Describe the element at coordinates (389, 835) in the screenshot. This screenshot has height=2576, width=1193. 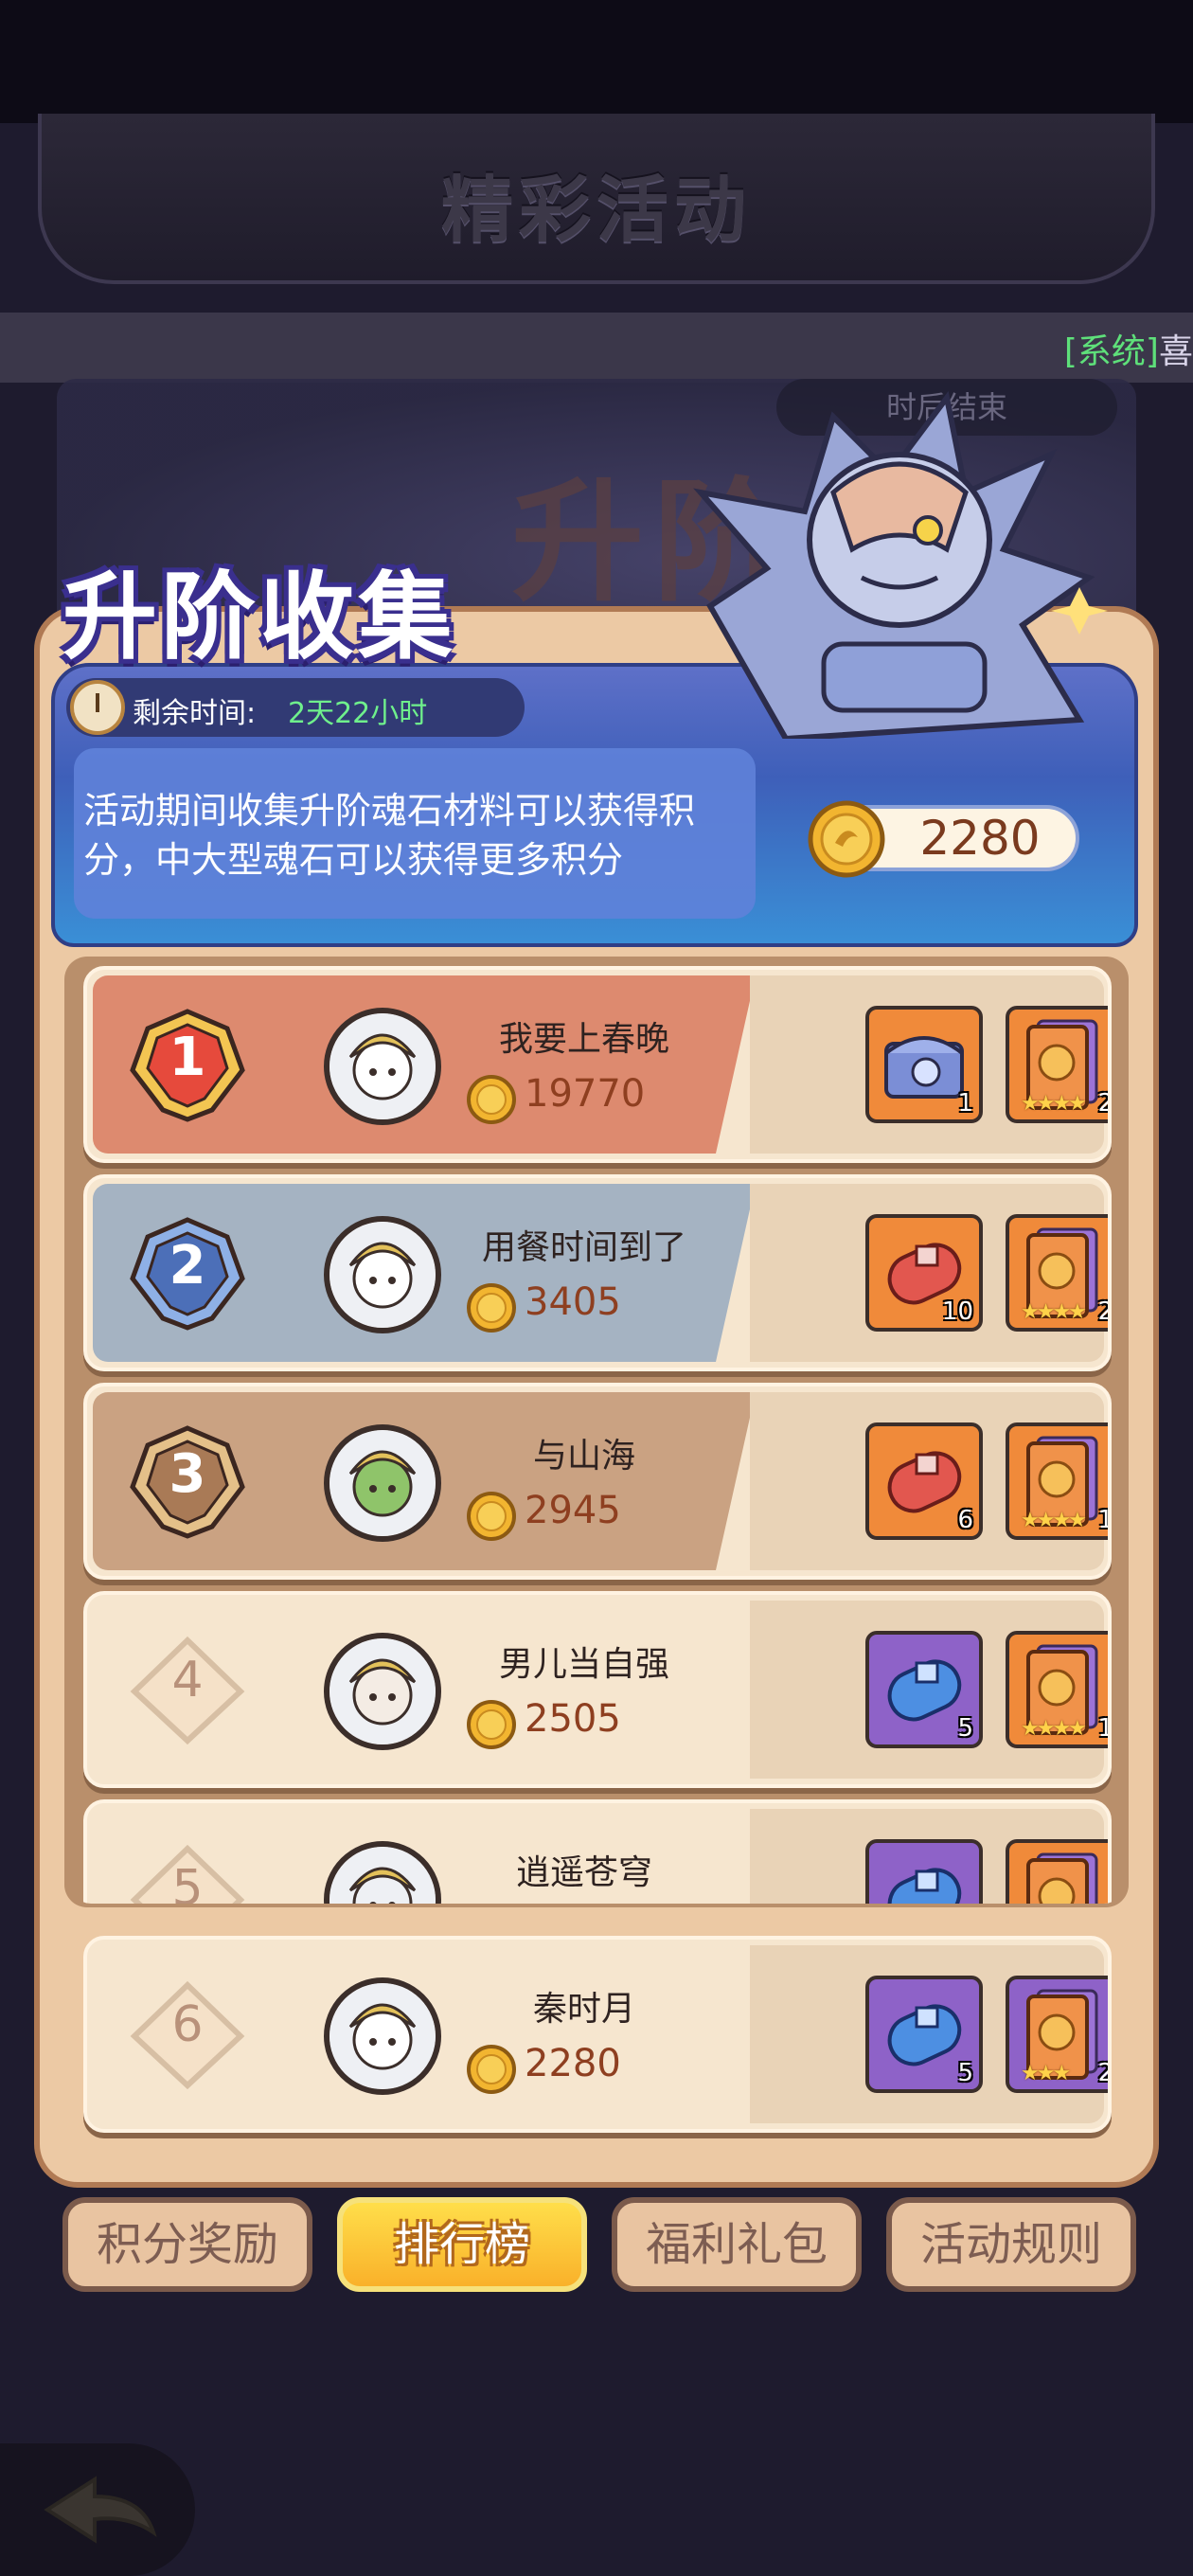
I see `event-description: 活动期间收集升阶魂石材料可以获得积分，中大型魂石可以获得更多积分` at that location.